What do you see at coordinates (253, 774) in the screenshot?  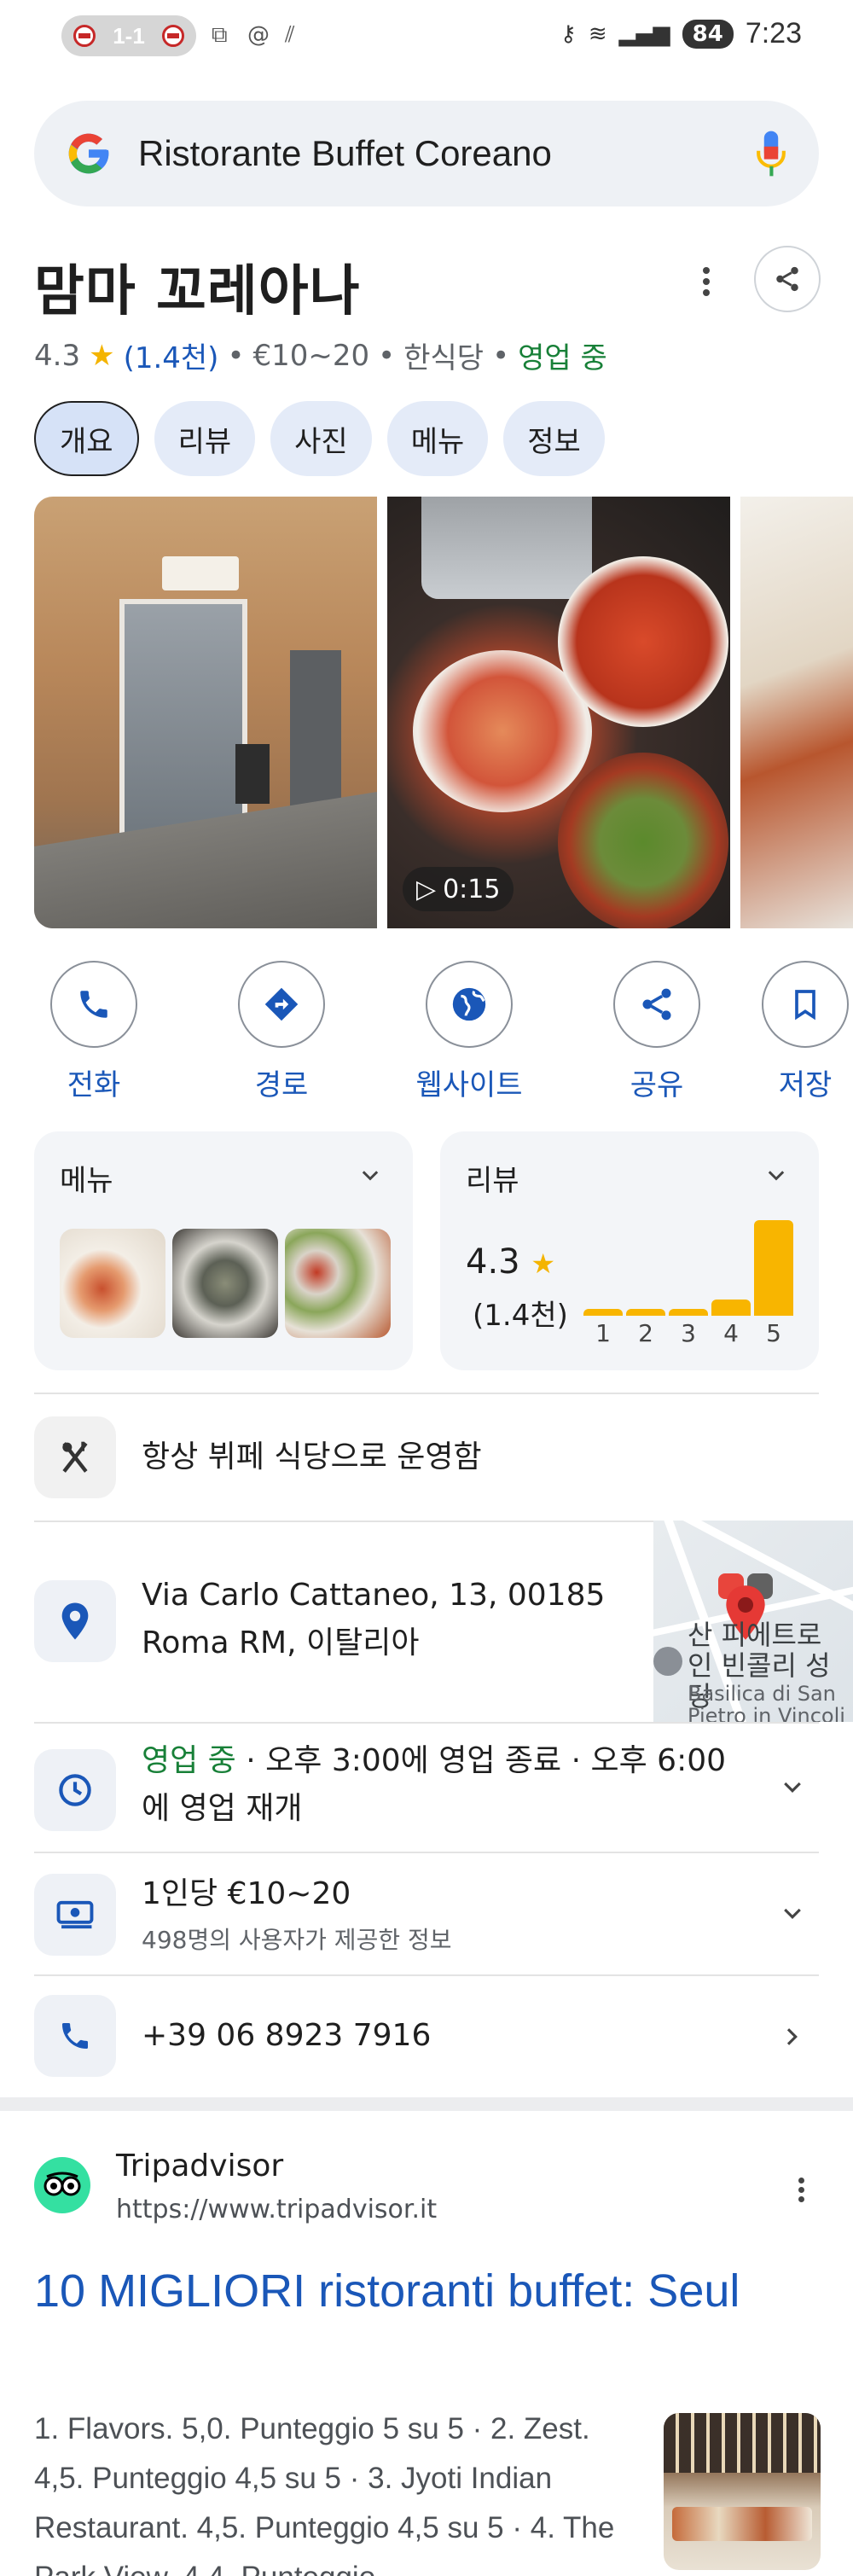 I see `photo-board-shape` at bounding box center [253, 774].